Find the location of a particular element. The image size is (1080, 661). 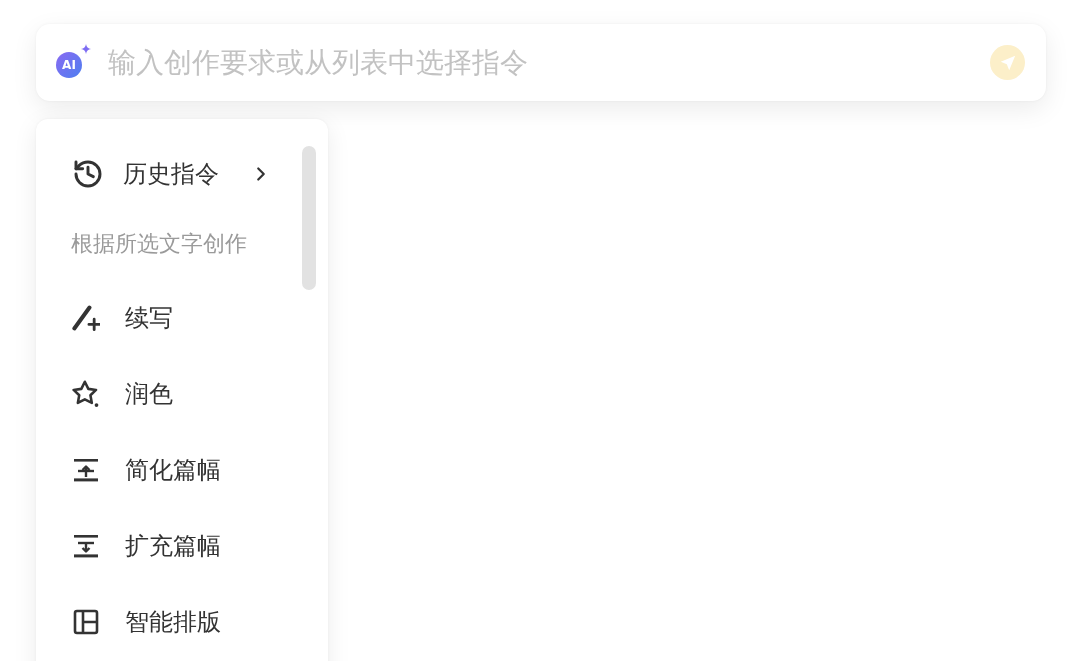

command-menu-item: 扩充篇幅 is located at coordinates (161, 546).